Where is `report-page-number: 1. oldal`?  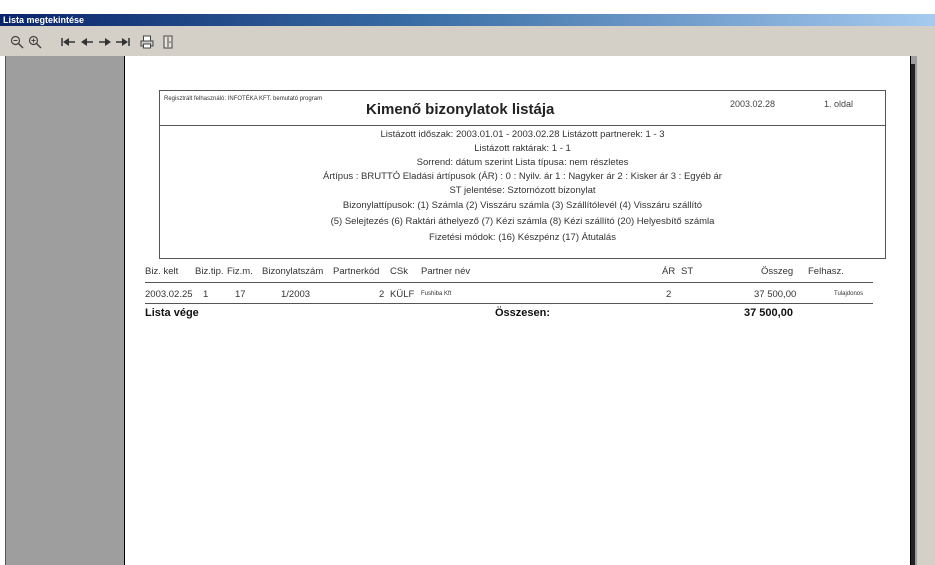
report-page-number: 1. oldal is located at coordinates (839, 104).